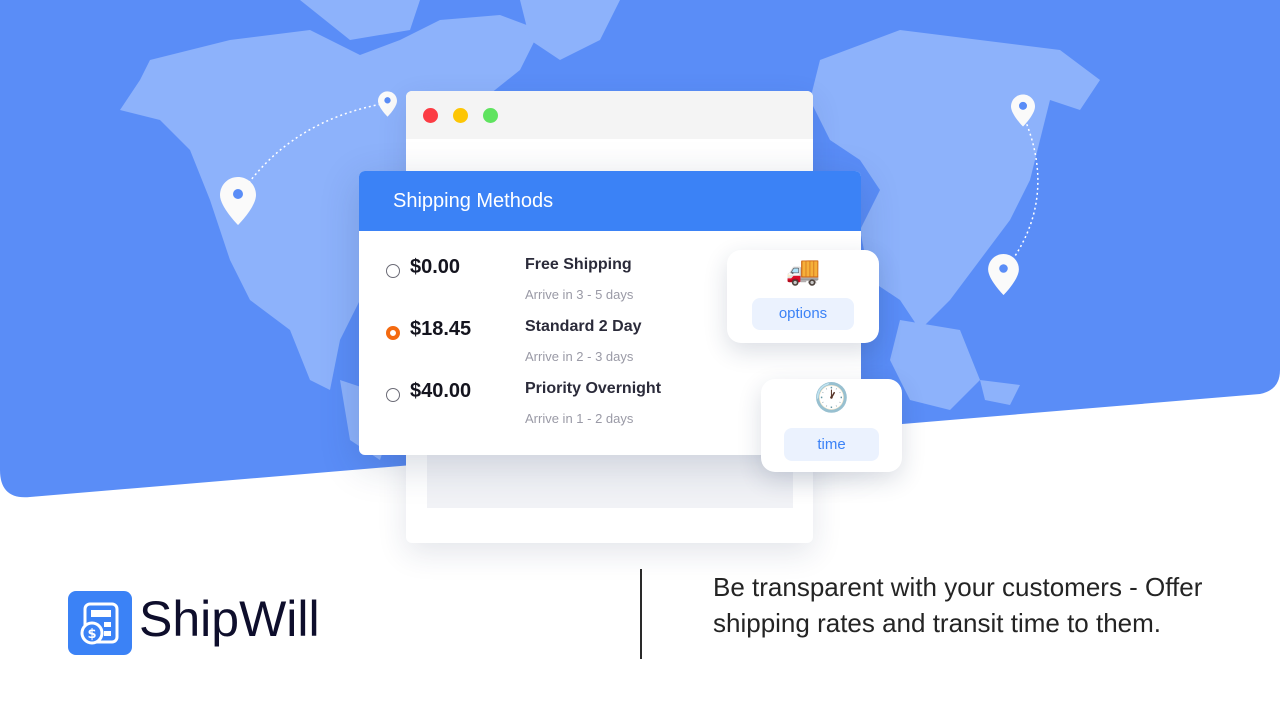 The height and width of the screenshot is (720, 1280). Describe the element at coordinates (593, 388) in the screenshot. I see `rate-method-name: Priority Overnight` at that location.